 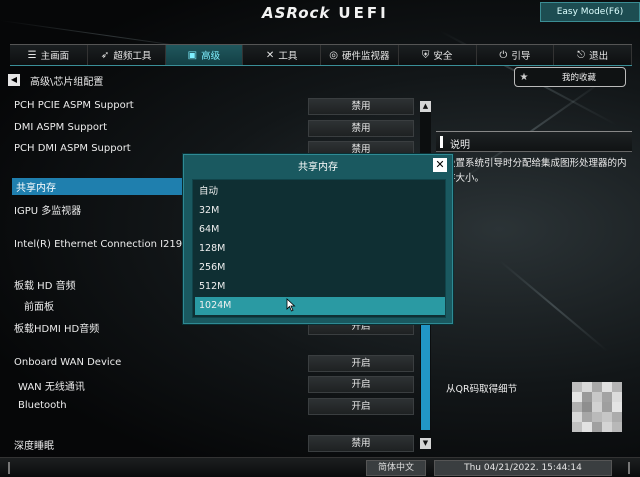 What do you see at coordinates (425, 55) in the screenshot?
I see `shield-icon: ⛨` at bounding box center [425, 55].